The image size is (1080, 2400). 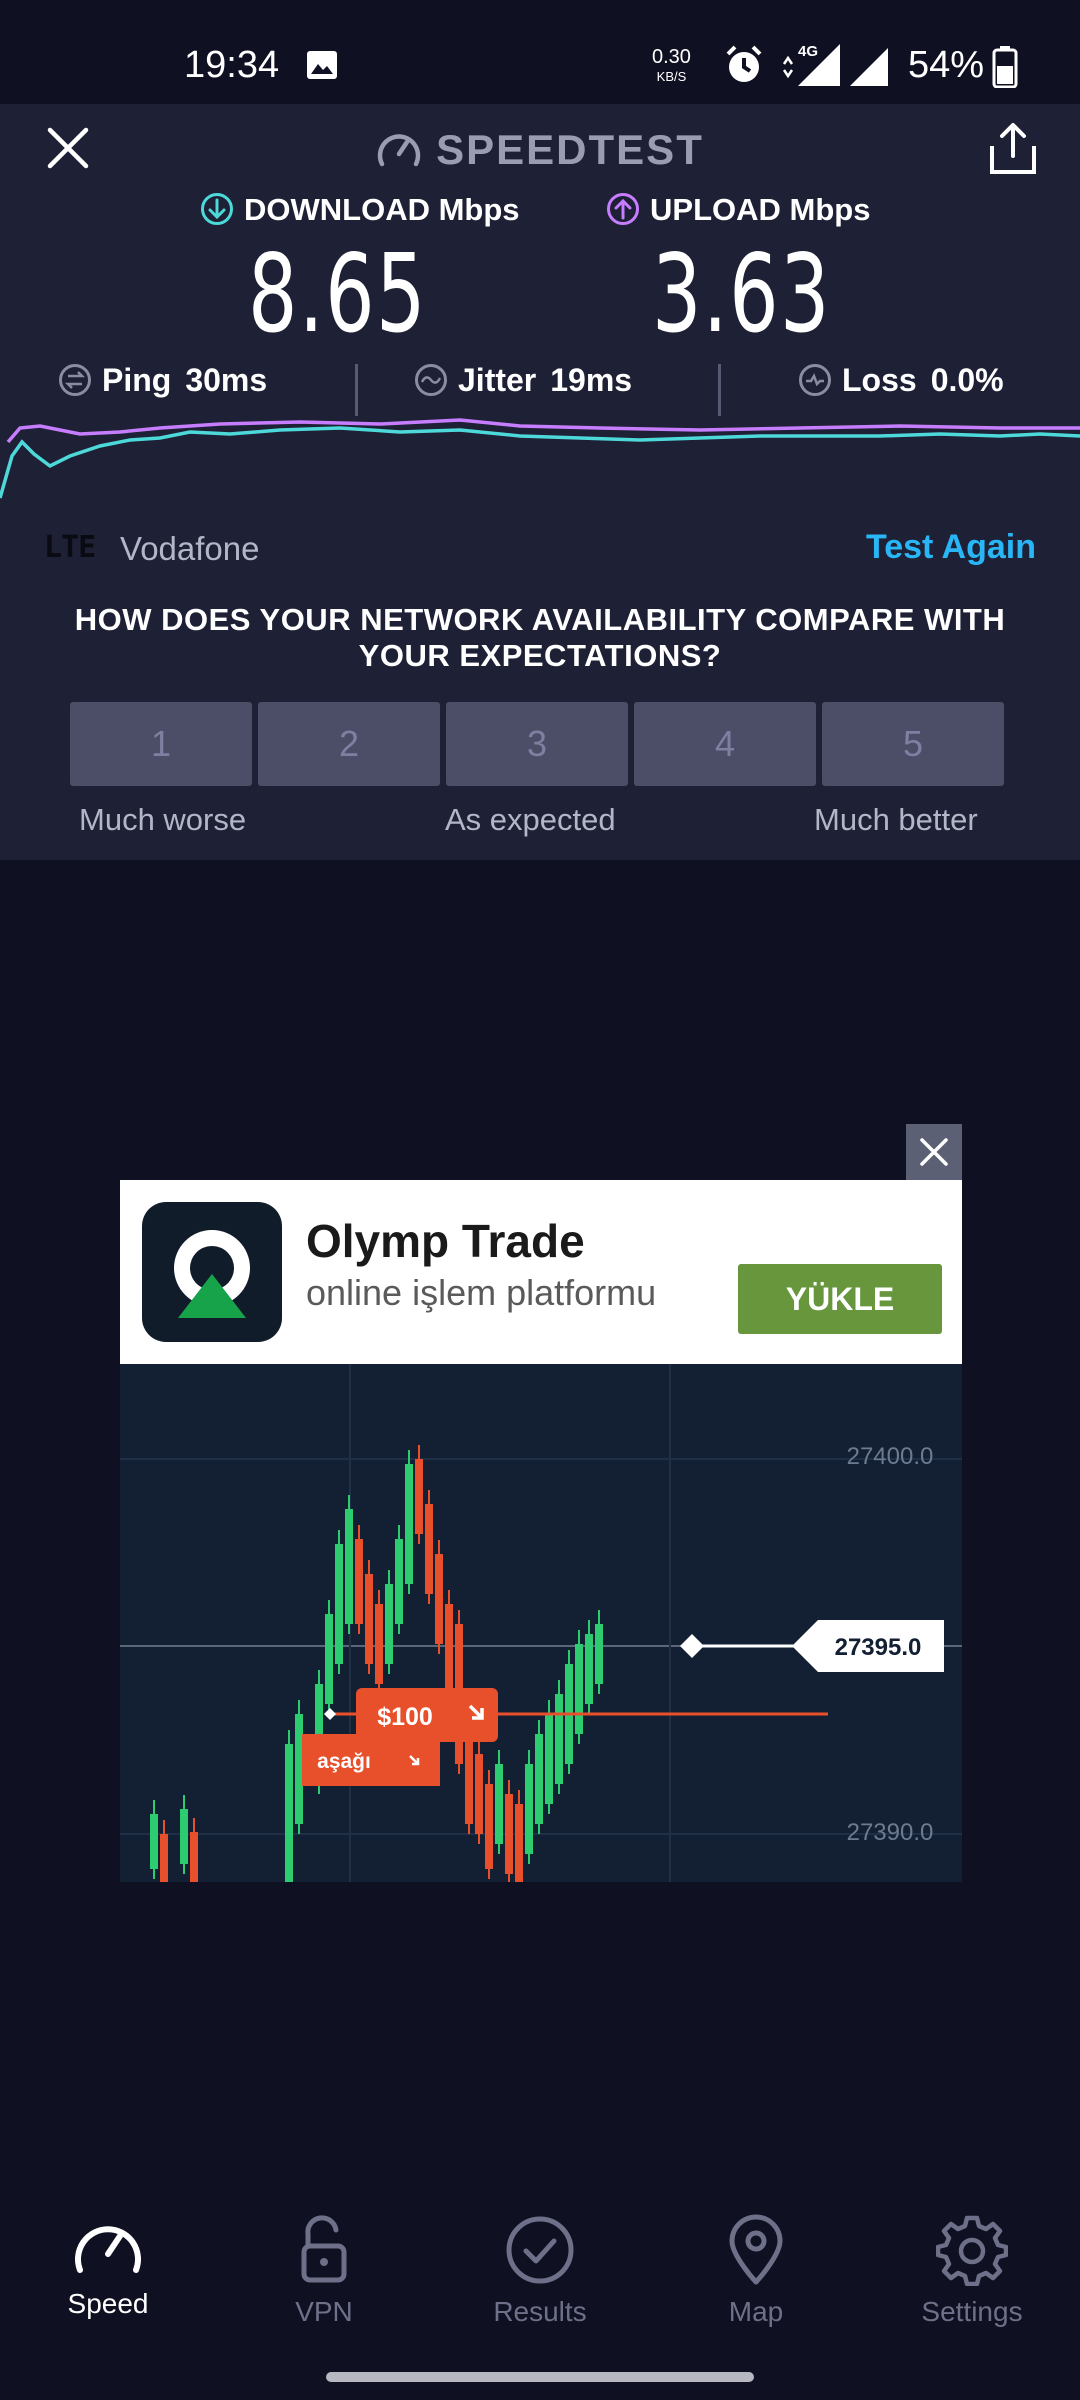 I want to click on lte-signal-icon: 4G, so click(x=811, y=64).